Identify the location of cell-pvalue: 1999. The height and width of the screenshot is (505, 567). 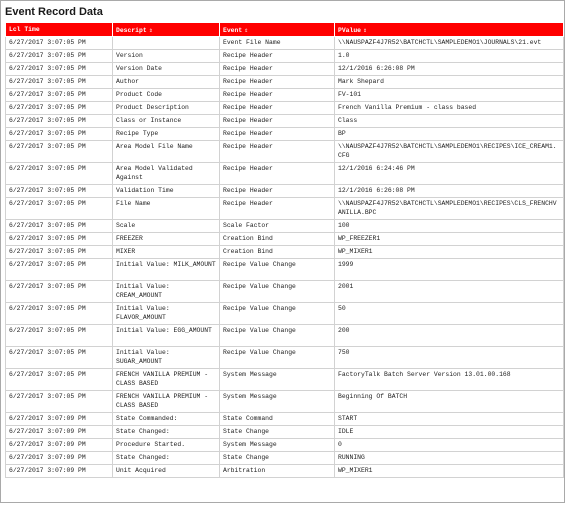
(449, 269).